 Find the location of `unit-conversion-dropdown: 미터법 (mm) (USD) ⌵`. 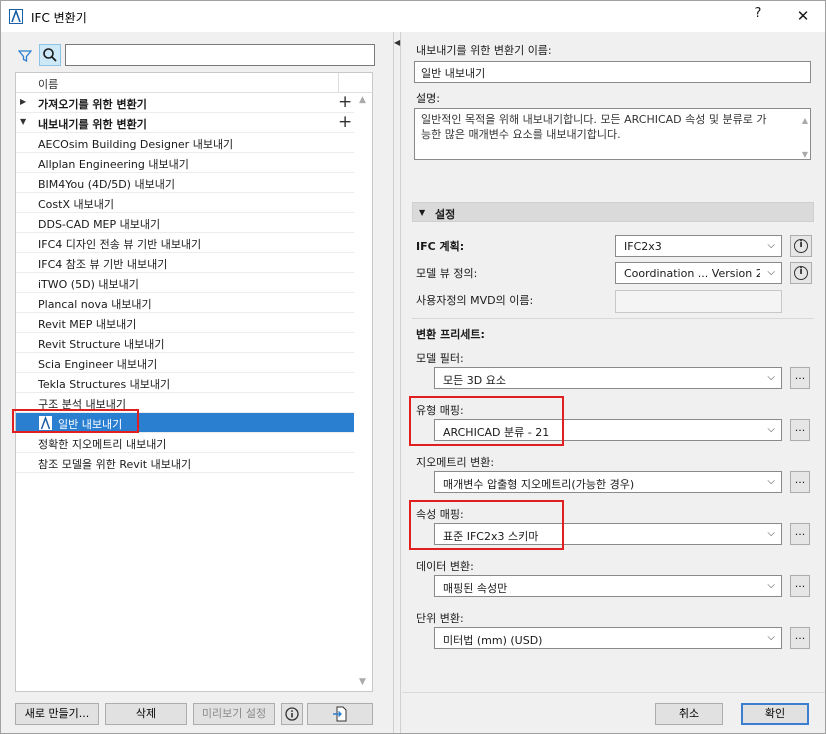

unit-conversion-dropdown: 미터법 (mm) (USD) ⌵ is located at coordinates (608, 638).